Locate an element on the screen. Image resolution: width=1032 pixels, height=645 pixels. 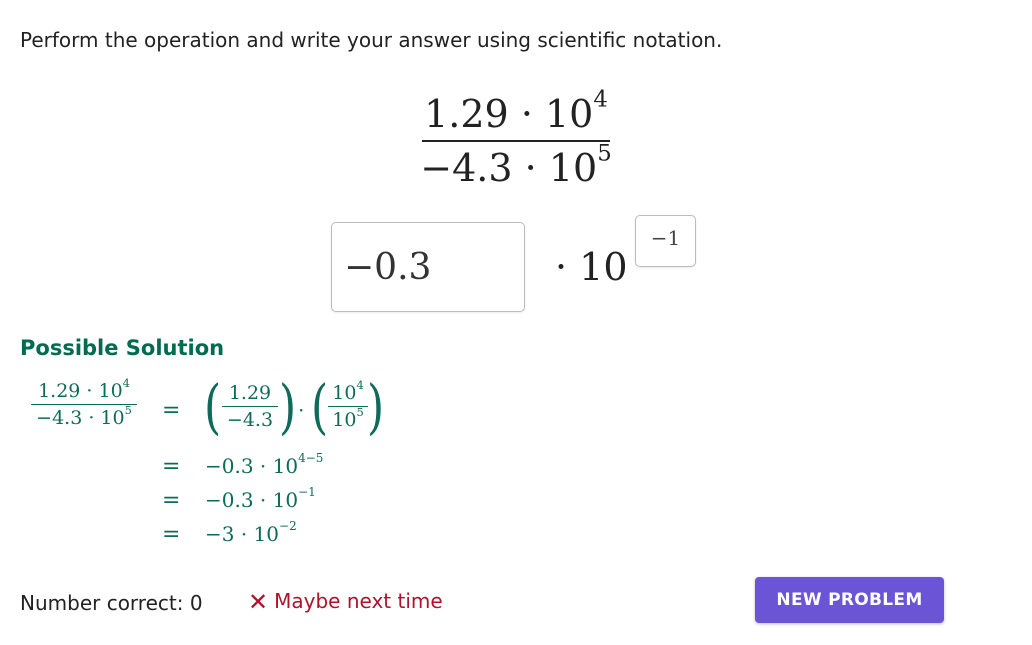
solution-step-2: −0.3 · 104−5 is located at coordinates (264, 464).